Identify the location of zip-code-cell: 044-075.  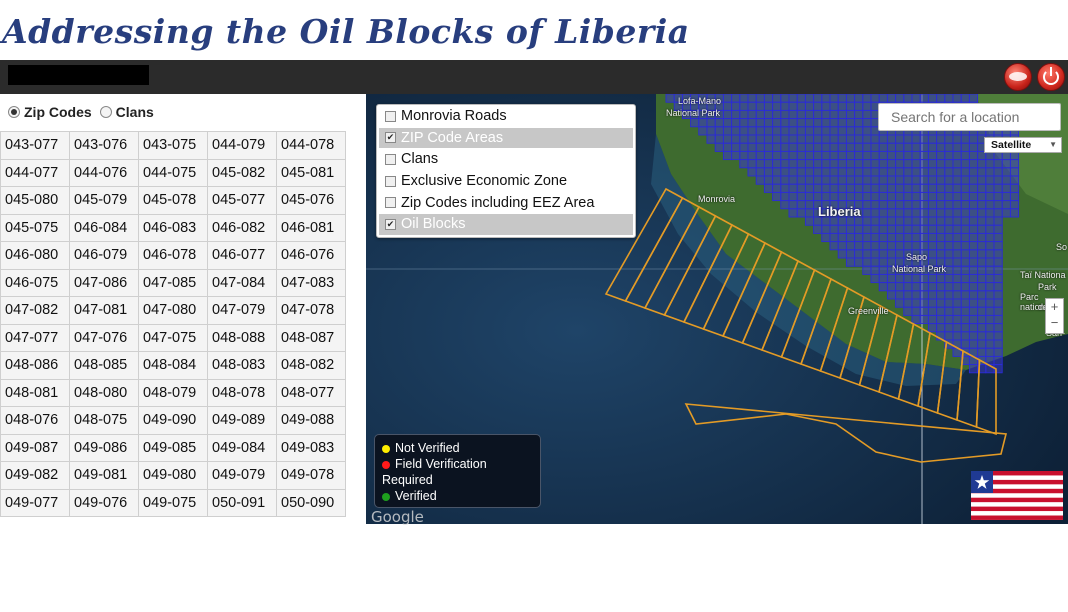
(173, 172).